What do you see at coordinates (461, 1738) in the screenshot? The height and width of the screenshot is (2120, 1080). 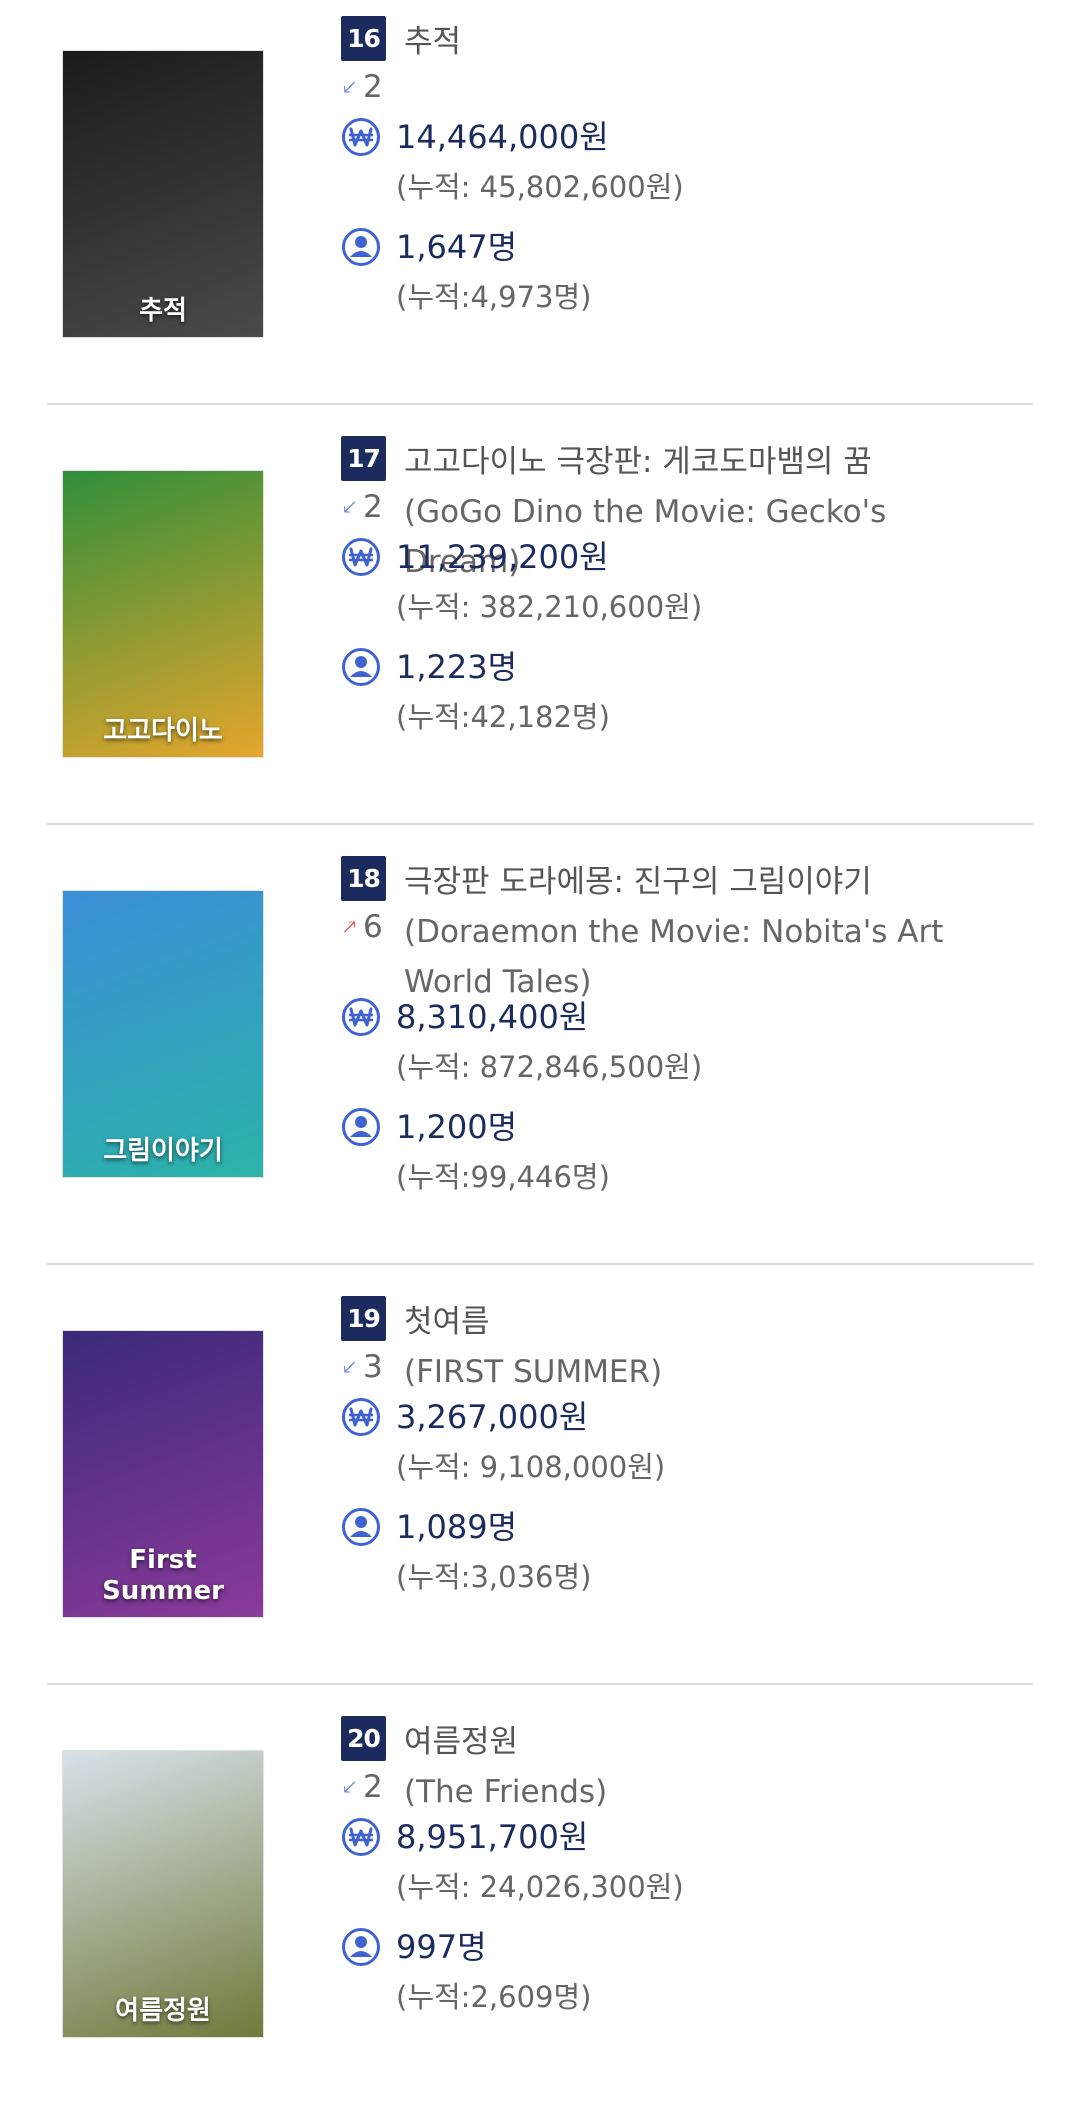 I see `movie-title: 여름정원` at bounding box center [461, 1738].